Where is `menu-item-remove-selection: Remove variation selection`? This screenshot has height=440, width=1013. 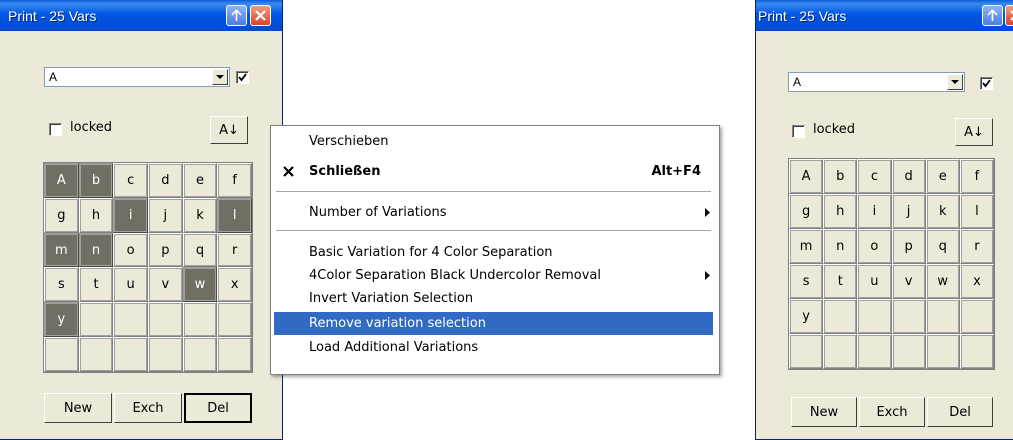 menu-item-remove-selection: Remove variation selection is located at coordinates (493, 323).